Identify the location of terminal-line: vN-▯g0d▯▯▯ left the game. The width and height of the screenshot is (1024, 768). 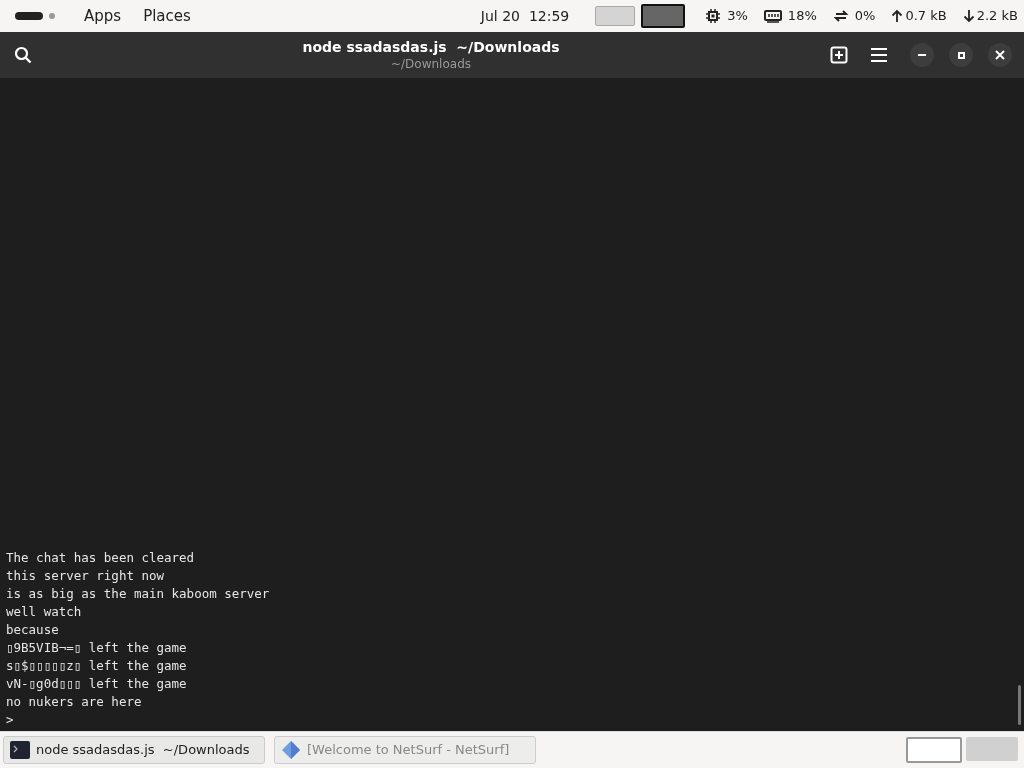
(97, 684).